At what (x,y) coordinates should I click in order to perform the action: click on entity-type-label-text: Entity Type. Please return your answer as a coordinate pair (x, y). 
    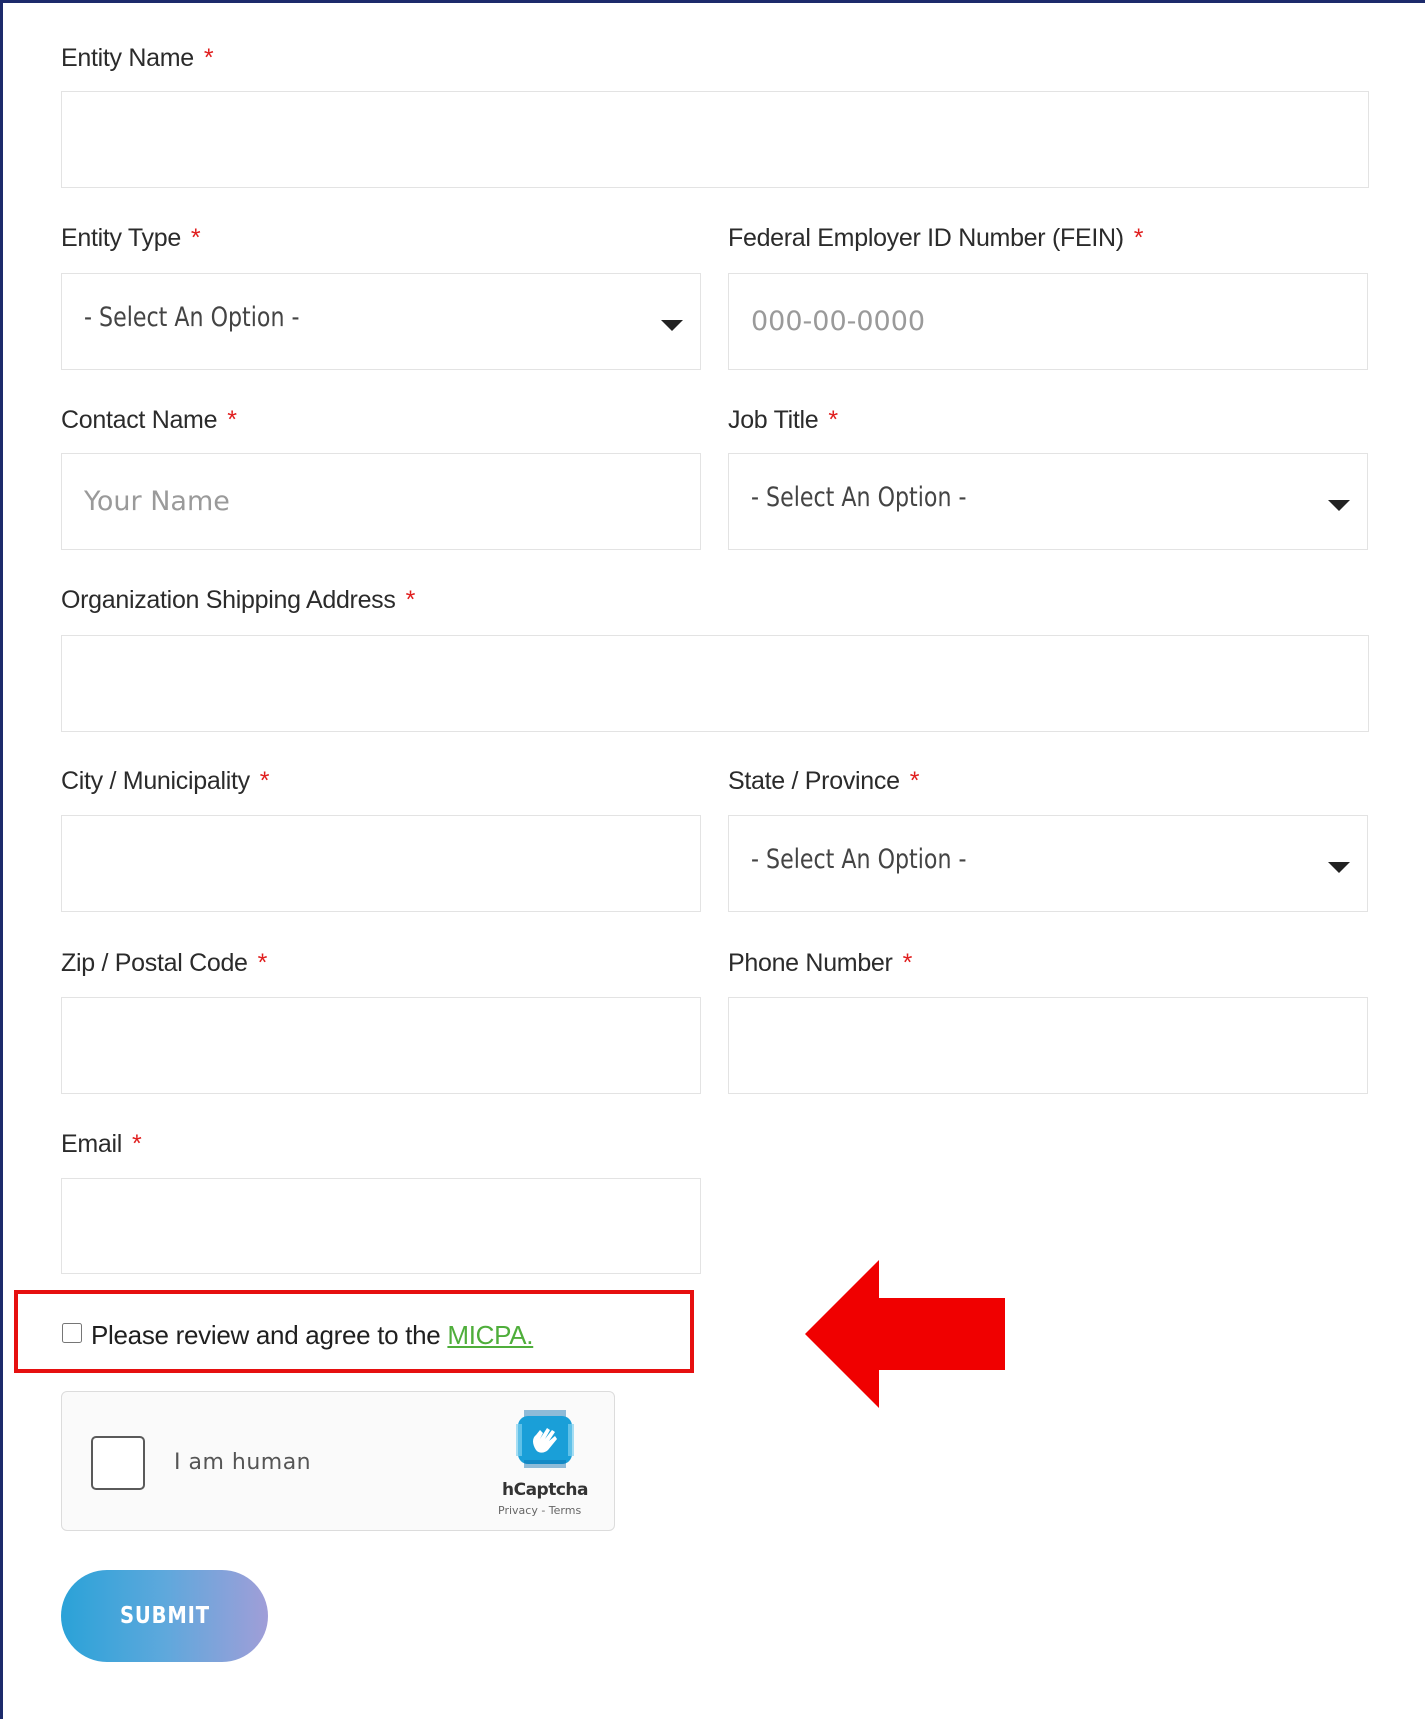
    Looking at the image, I should click on (121, 238).